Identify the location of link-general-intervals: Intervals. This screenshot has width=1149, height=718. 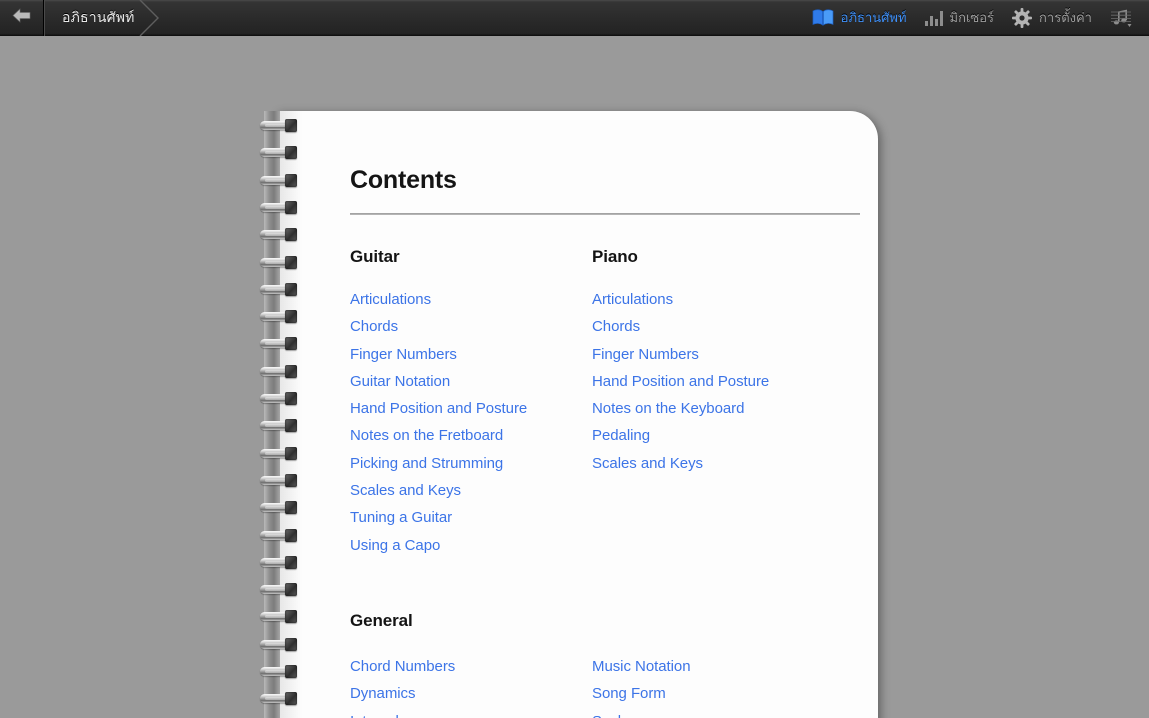
(471, 713).